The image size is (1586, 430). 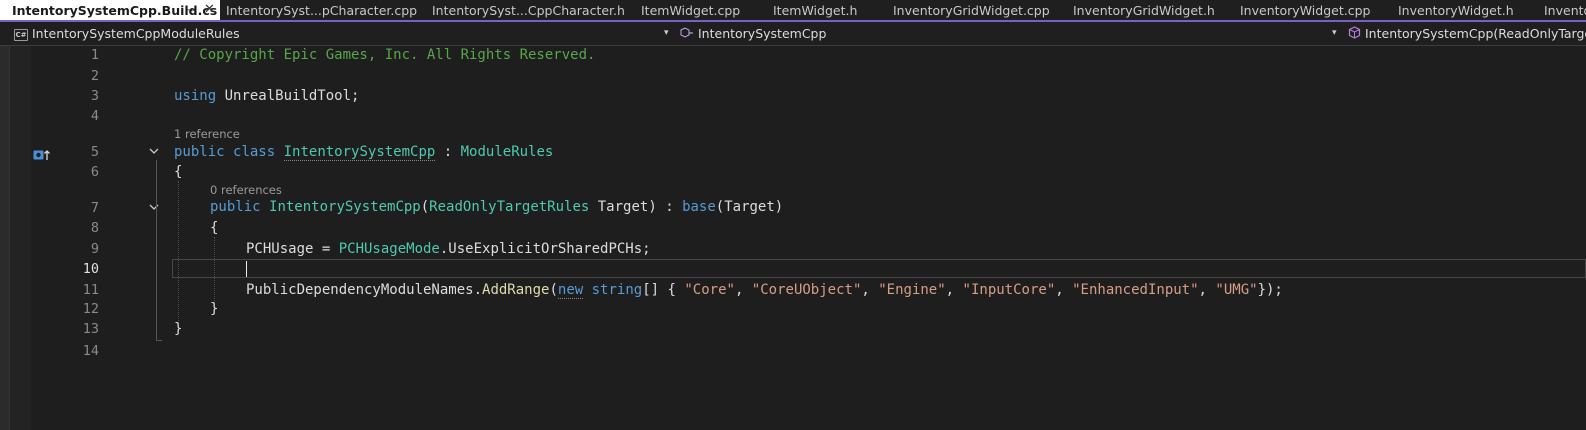 I want to click on keyword: using, so click(x=195, y=96).